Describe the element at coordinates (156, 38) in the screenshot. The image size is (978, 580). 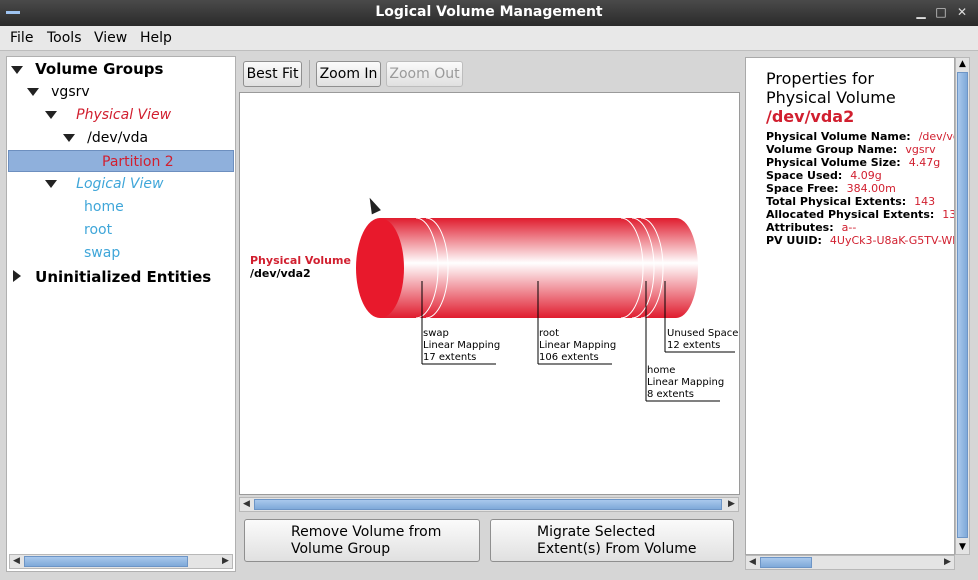
I see `menu-help: Help` at that location.